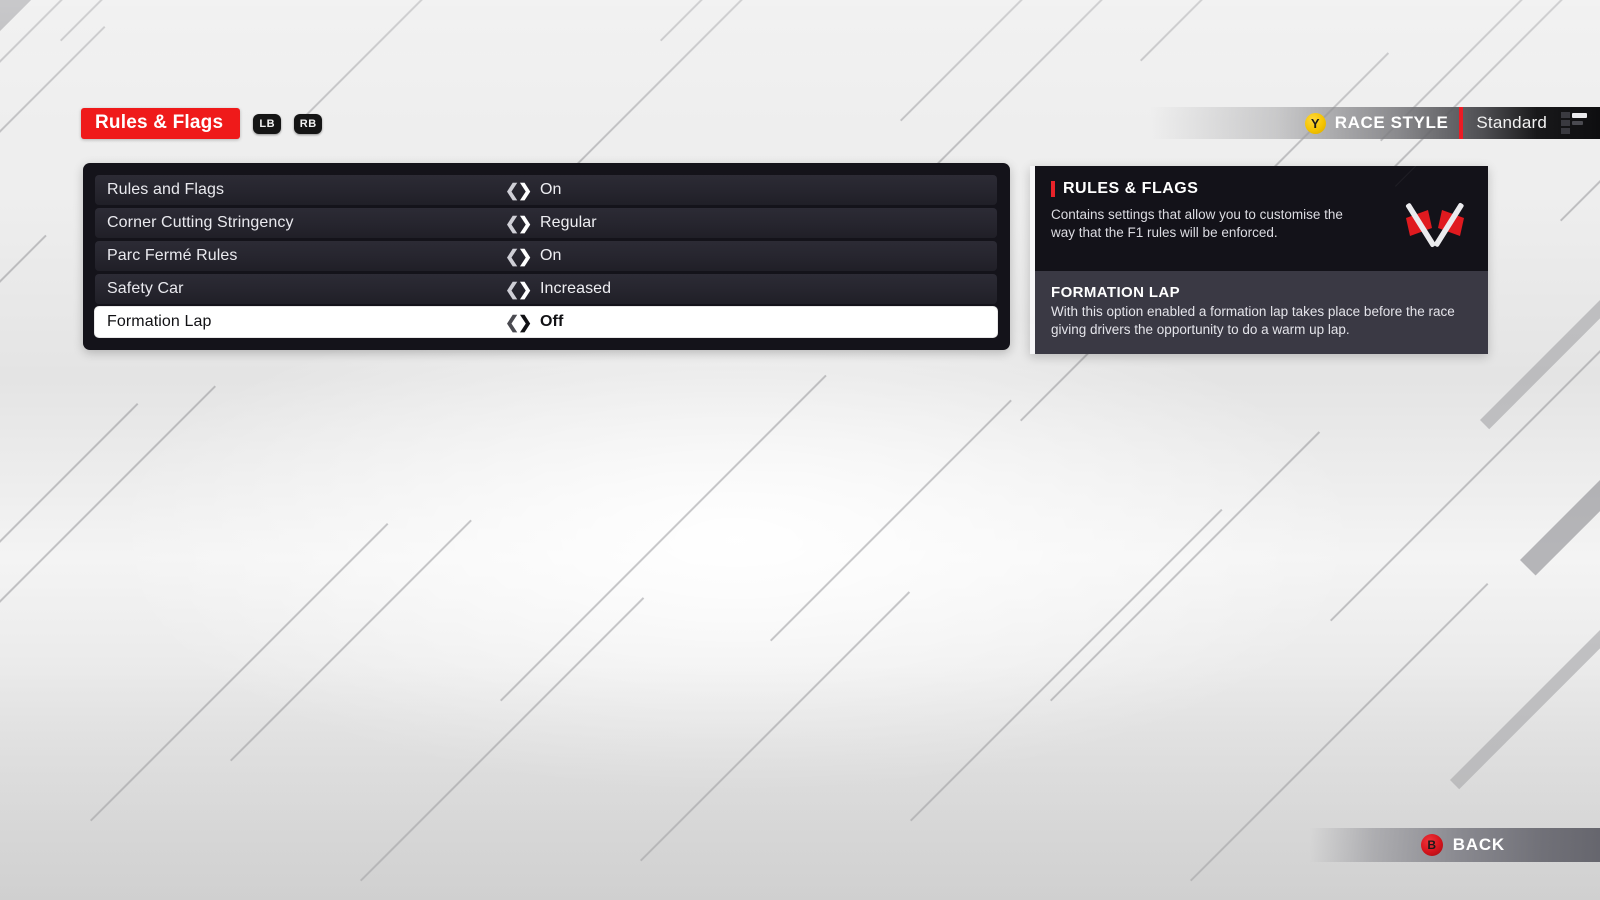 This screenshot has height=900, width=1600. I want to click on settings-row-selector: ❮ ❯ Off, so click(534, 322).